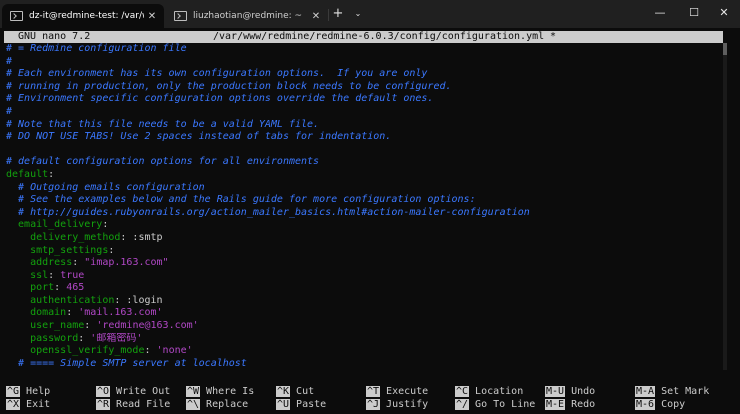 This screenshot has height=414, width=740. What do you see at coordinates (583, 404) in the screenshot?
I see `shortcut-label: Redo` at bounding box center [583, 404].